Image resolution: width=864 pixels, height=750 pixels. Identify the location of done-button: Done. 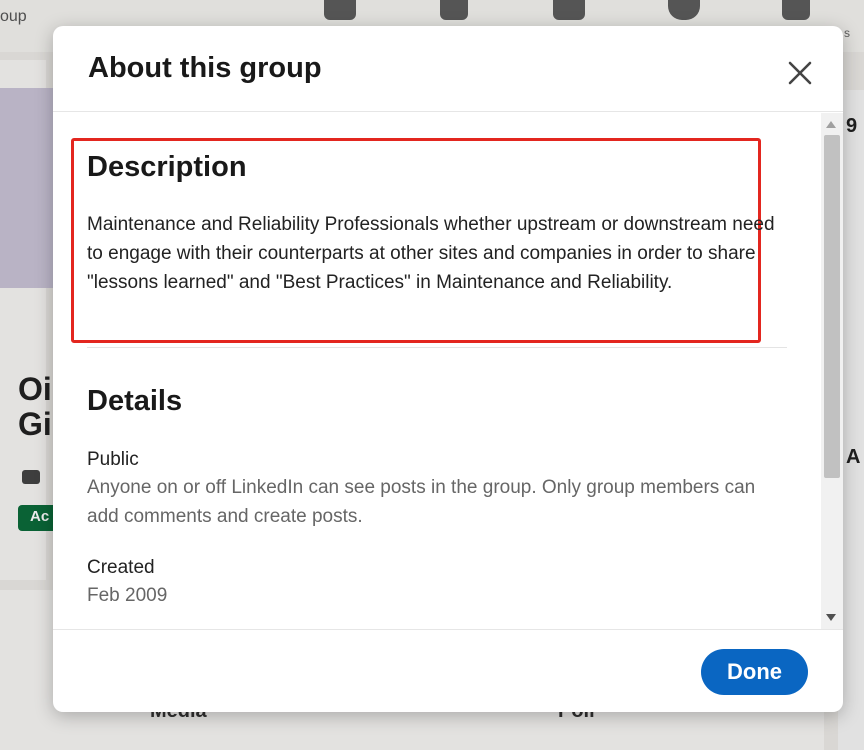
(754, 672).